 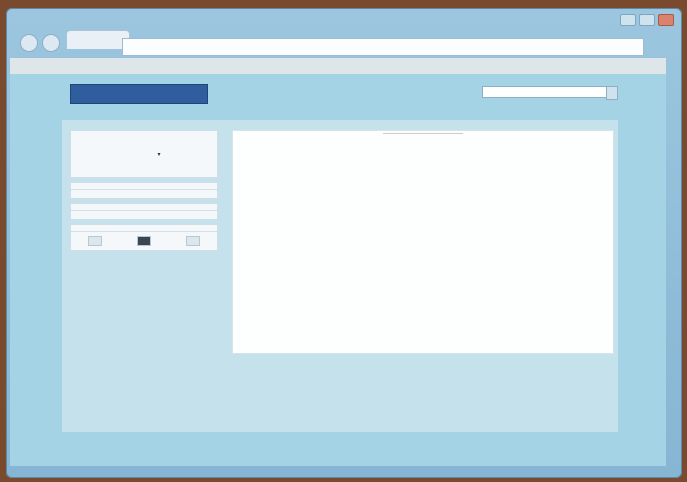 I want to click on print-icon, so click(x=143, y=241).